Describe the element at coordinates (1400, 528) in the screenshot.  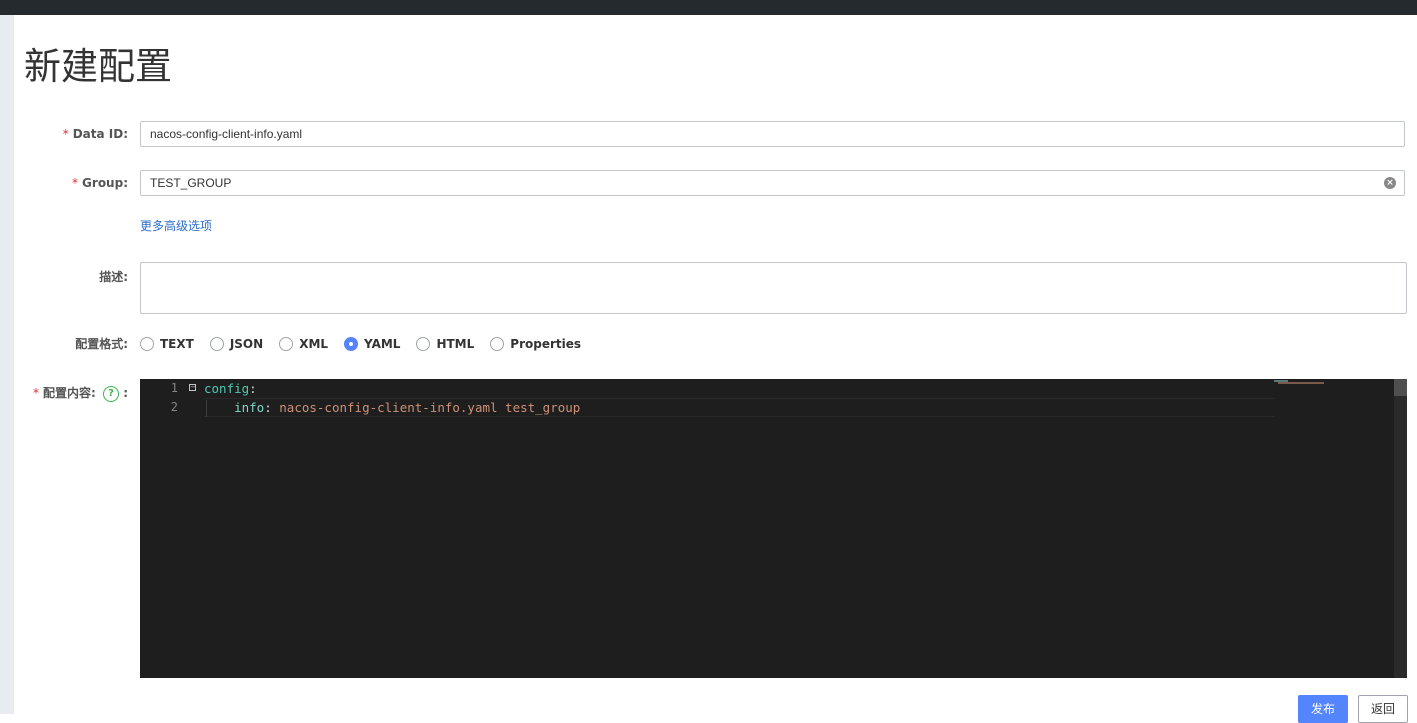
I see `editor-scrollbar` at that location.